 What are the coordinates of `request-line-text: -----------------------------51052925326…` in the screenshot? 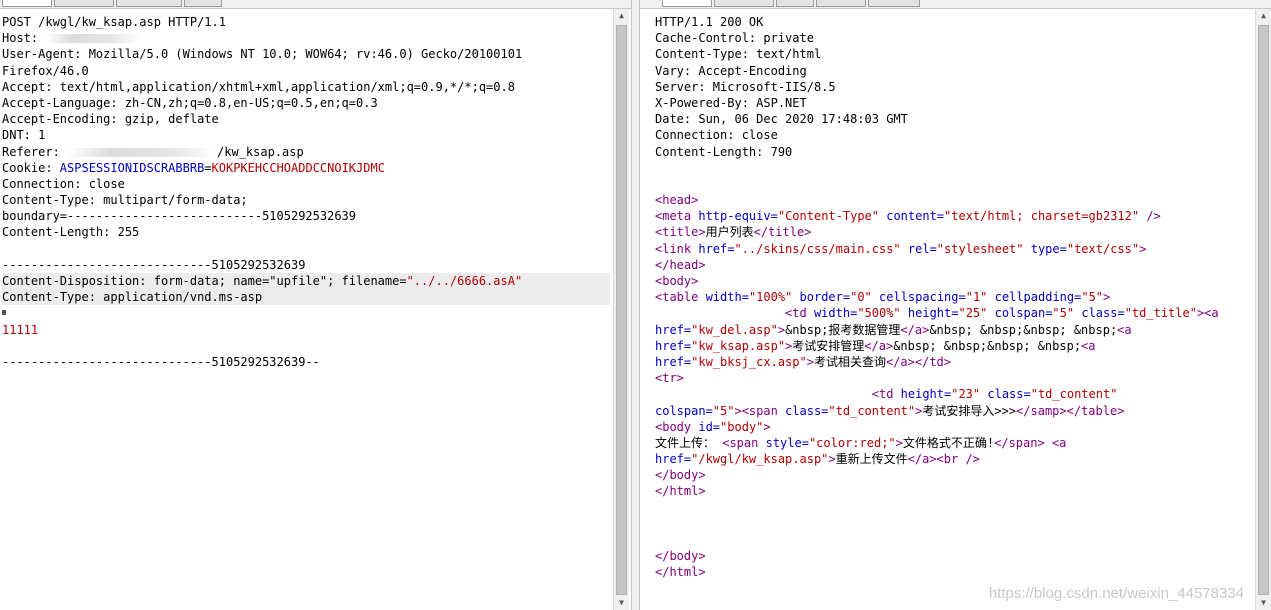 It's located at (154, 264).